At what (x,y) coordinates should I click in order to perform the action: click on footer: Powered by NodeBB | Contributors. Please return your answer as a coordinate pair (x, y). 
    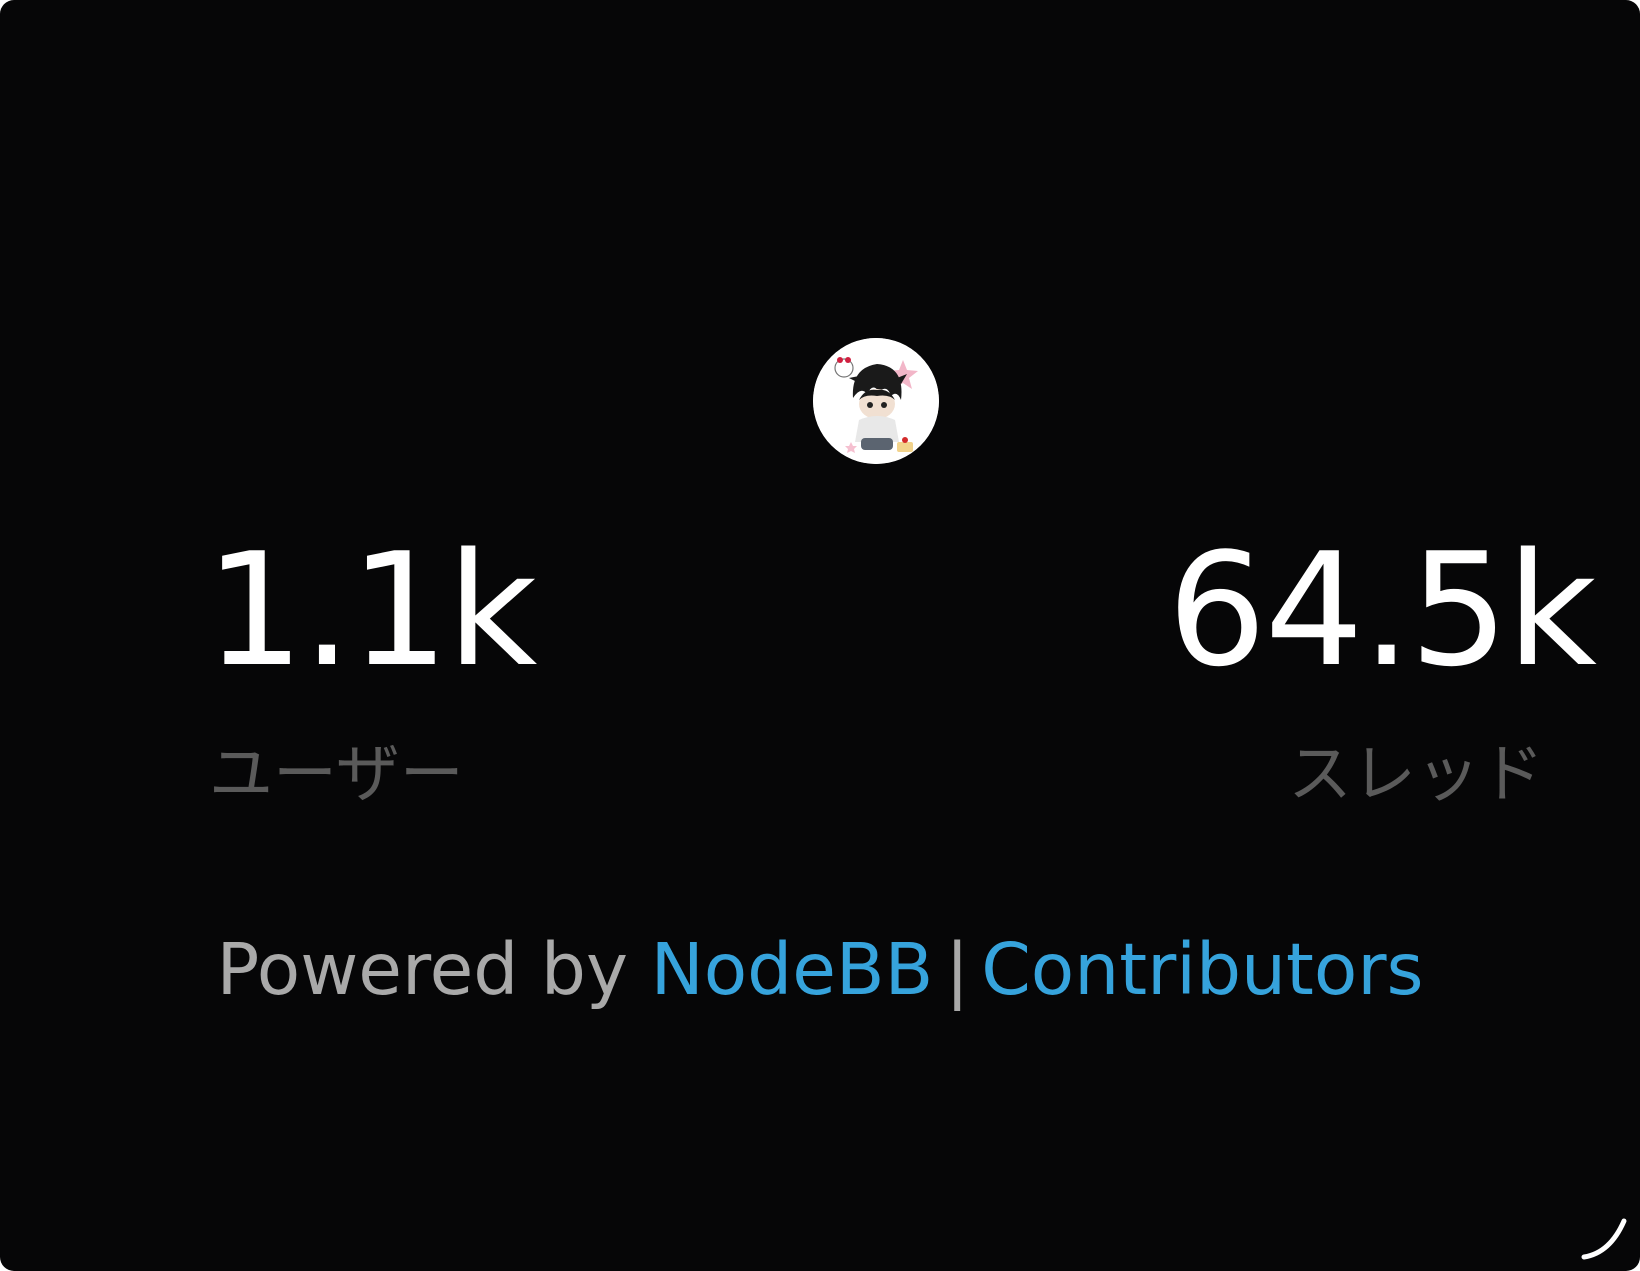
    Looking at the image, I should click on (820, 970).